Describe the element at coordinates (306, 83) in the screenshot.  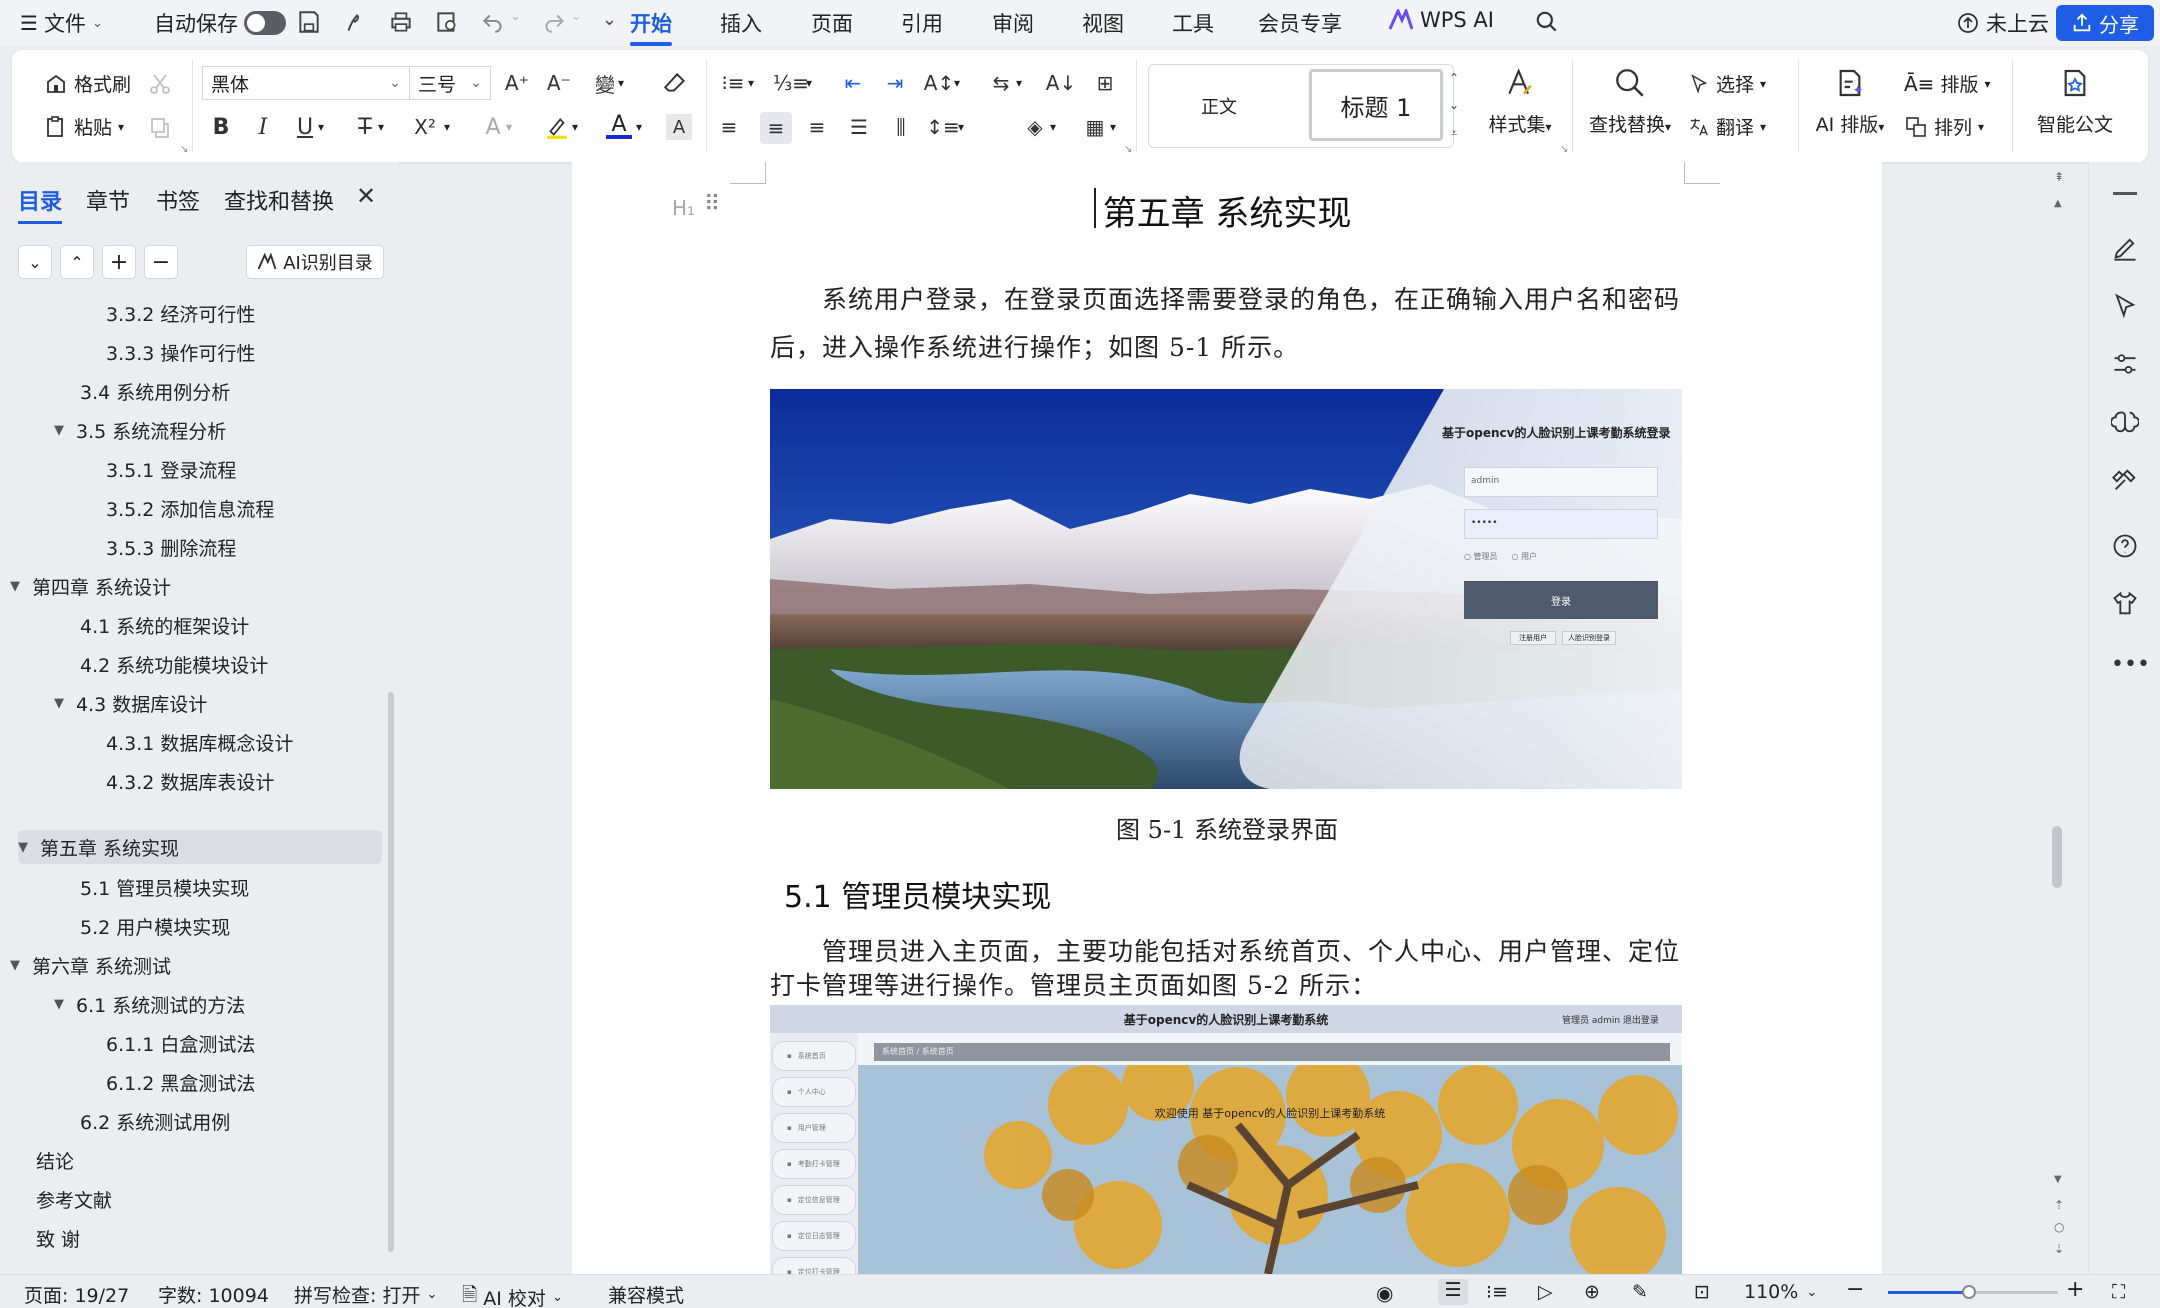
I see `font-name-select: 黑体 ⌄` at that location.